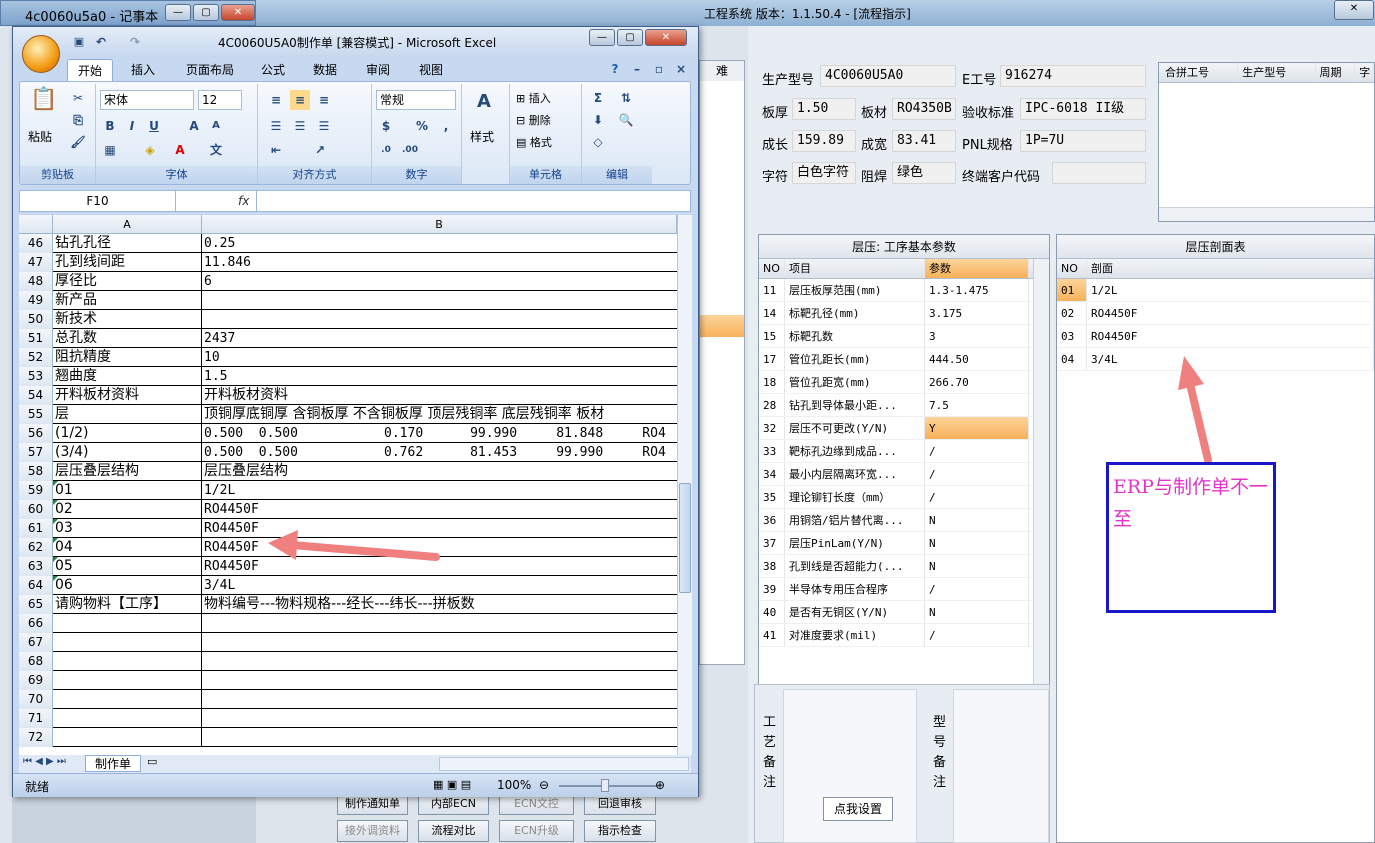 This screenshot has height=843, width=1375. I want to click on row-header: 58, so click(36, 471).